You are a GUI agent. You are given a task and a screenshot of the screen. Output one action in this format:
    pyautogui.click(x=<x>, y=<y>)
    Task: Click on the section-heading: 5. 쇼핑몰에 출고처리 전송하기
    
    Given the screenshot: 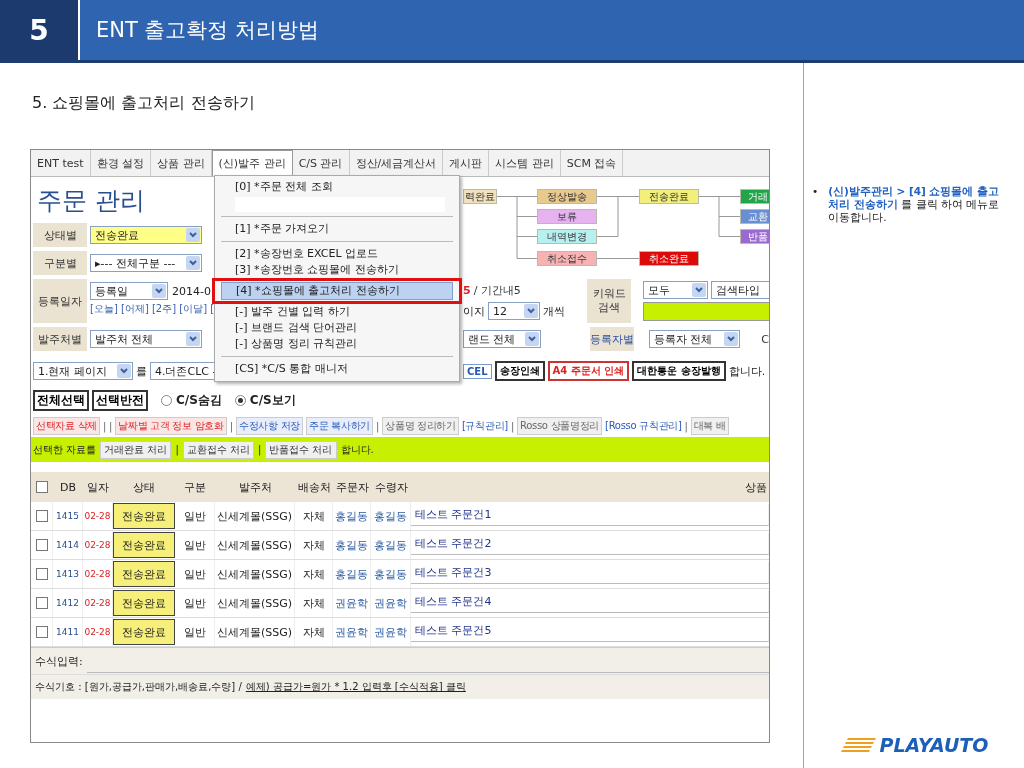 What is the action you would take?
    pyautogui.click(x=144, y=103)
    